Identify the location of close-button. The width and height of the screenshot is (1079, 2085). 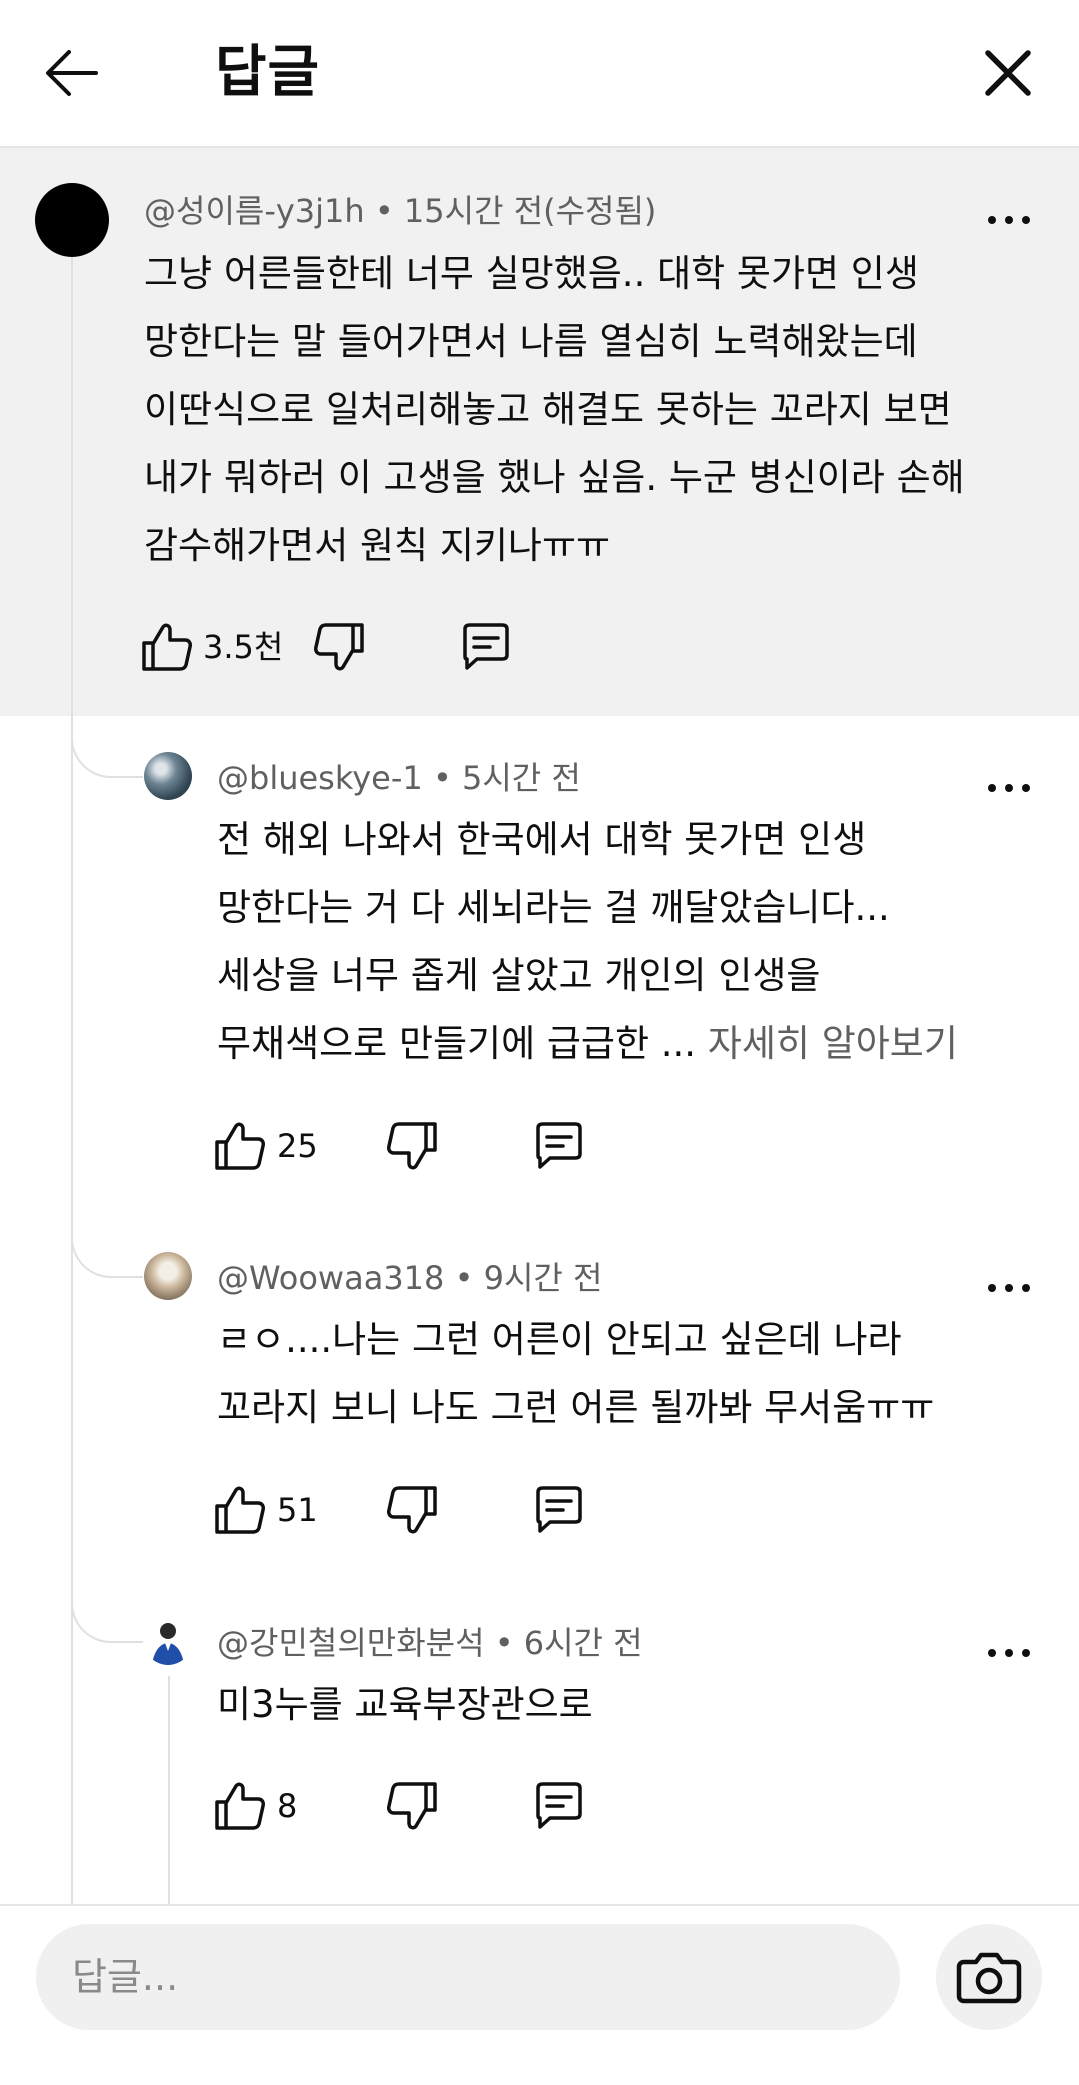
(1008, 73).